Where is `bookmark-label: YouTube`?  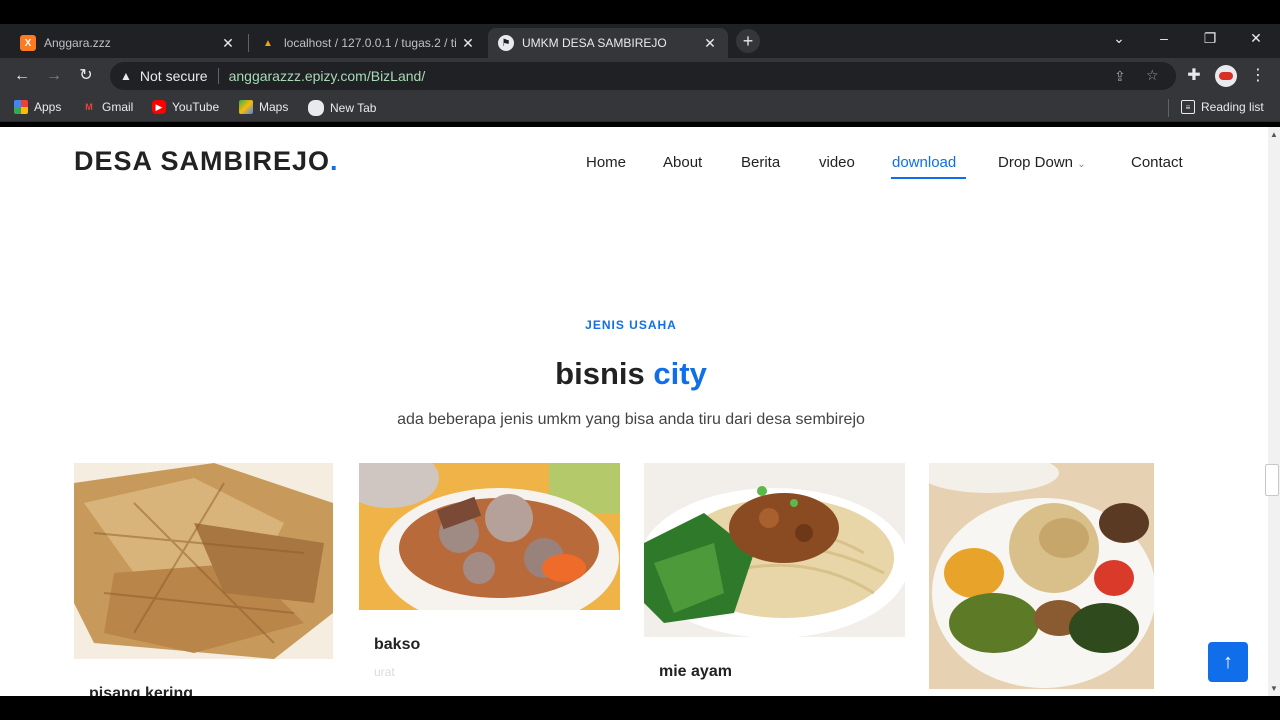 bookmark-label: YouTube is located at coordinates (196, 107).